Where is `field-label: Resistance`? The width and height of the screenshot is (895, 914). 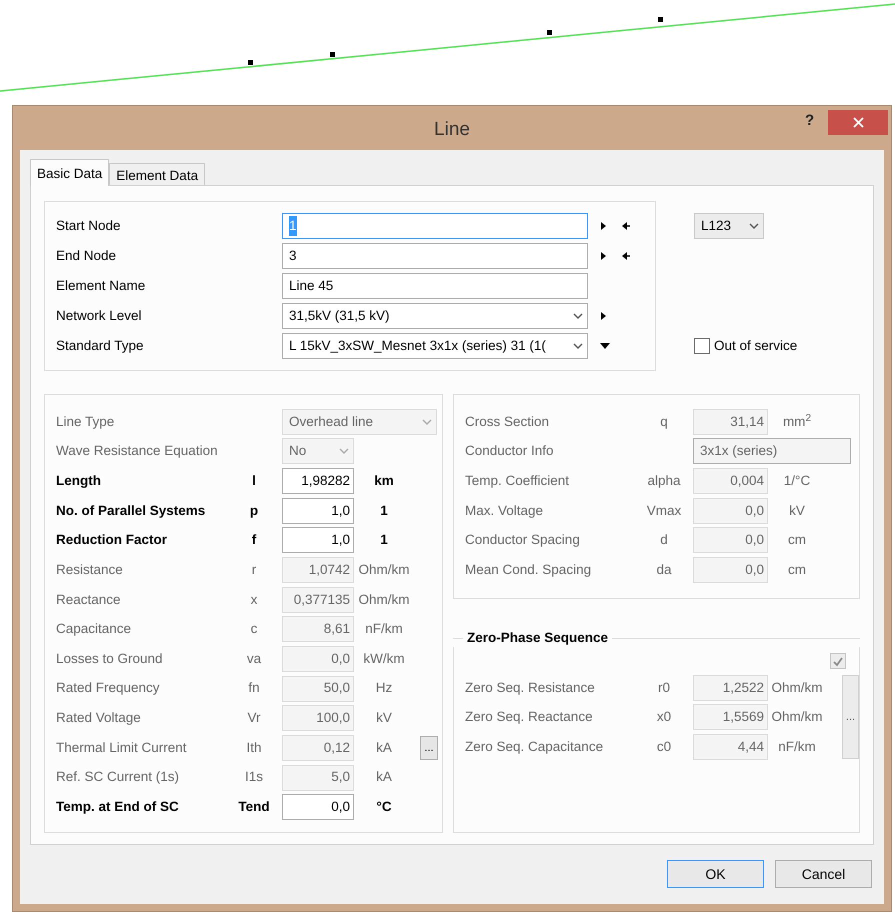
field-label: Resistance is located at coordinates (90, 569).